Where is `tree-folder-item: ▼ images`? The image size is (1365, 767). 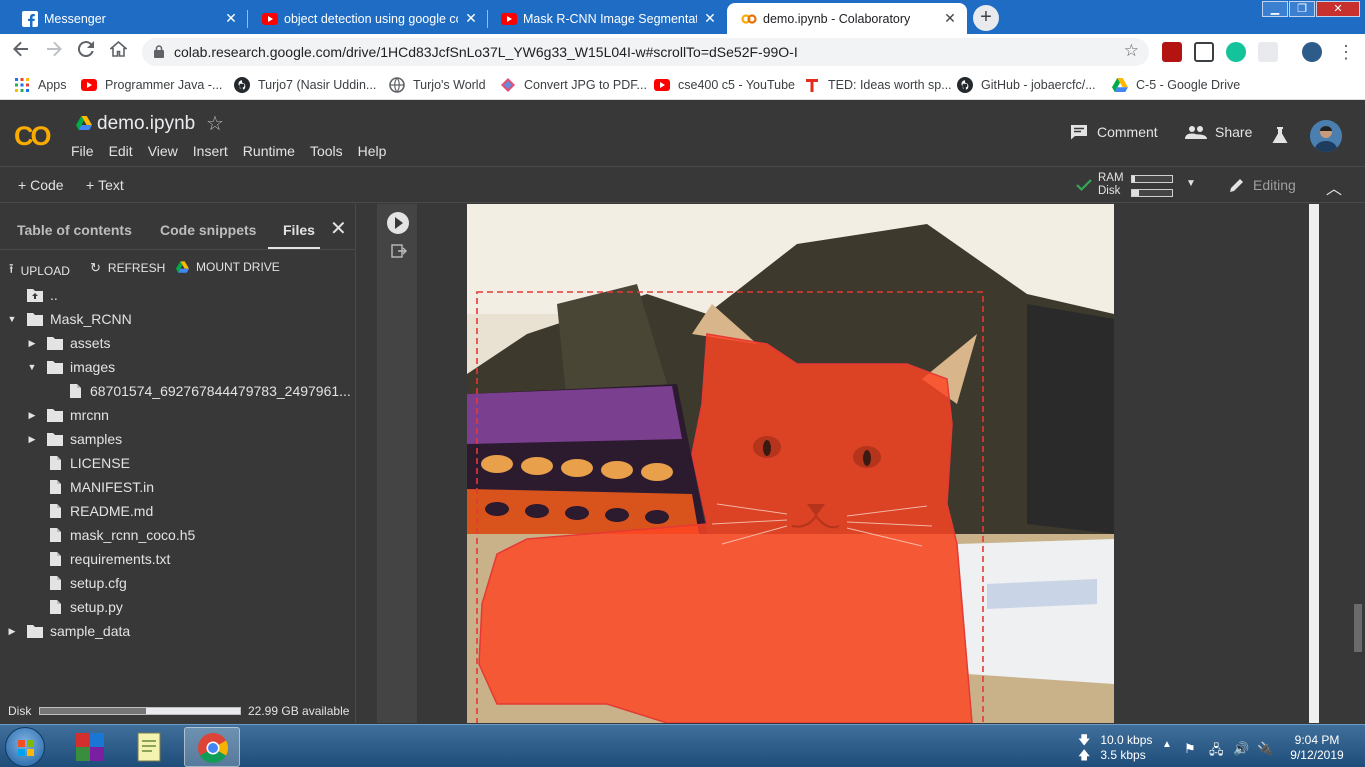
tree-folder-item: ▼ images is located at coordinates (71, 367).